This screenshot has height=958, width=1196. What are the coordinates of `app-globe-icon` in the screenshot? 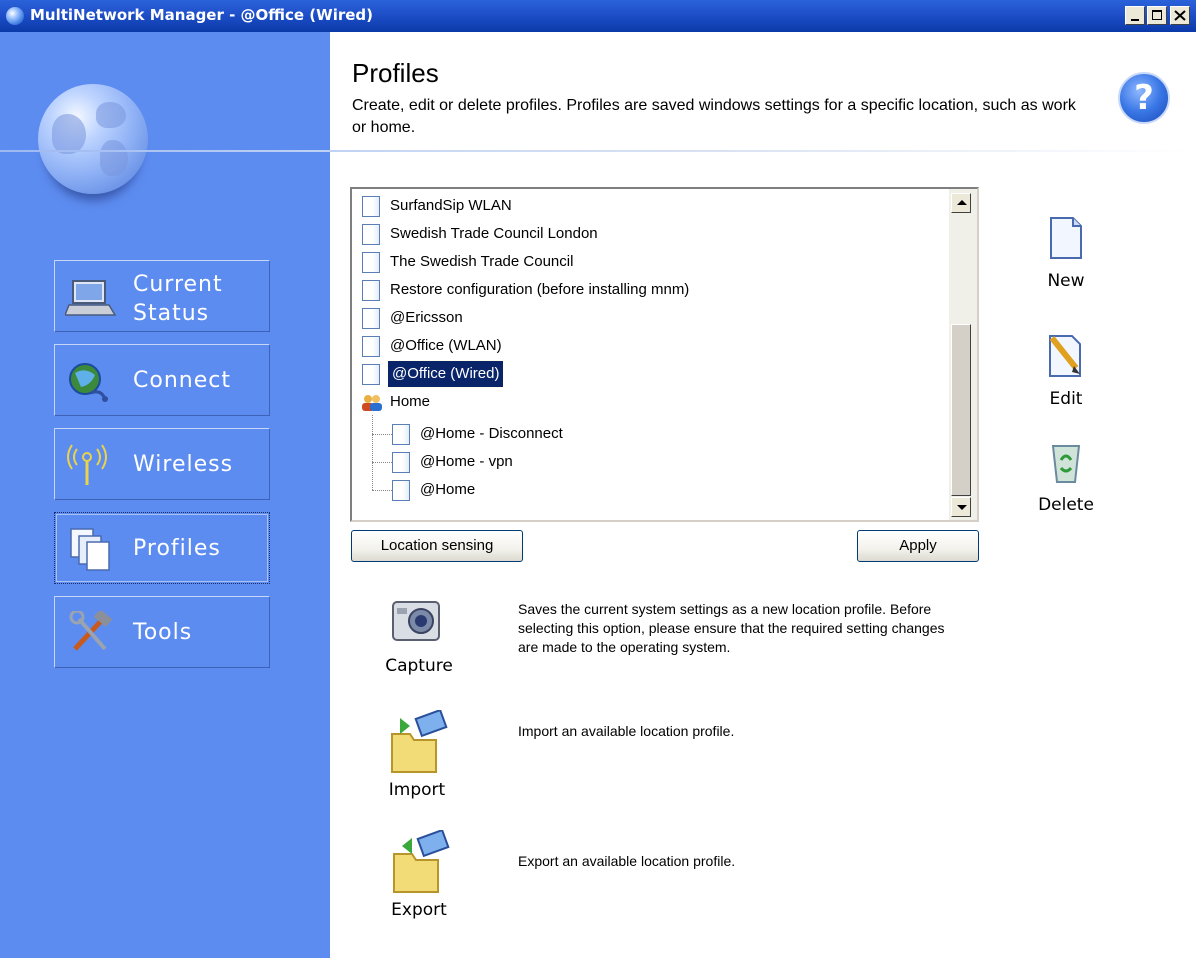 It's located at (15, 16).